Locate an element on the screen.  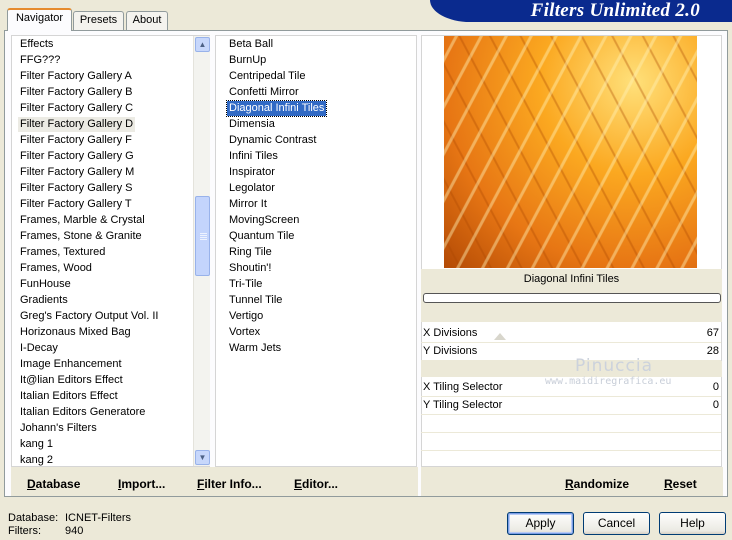
filter-item: Vortex is located at coordinates (244, 332).